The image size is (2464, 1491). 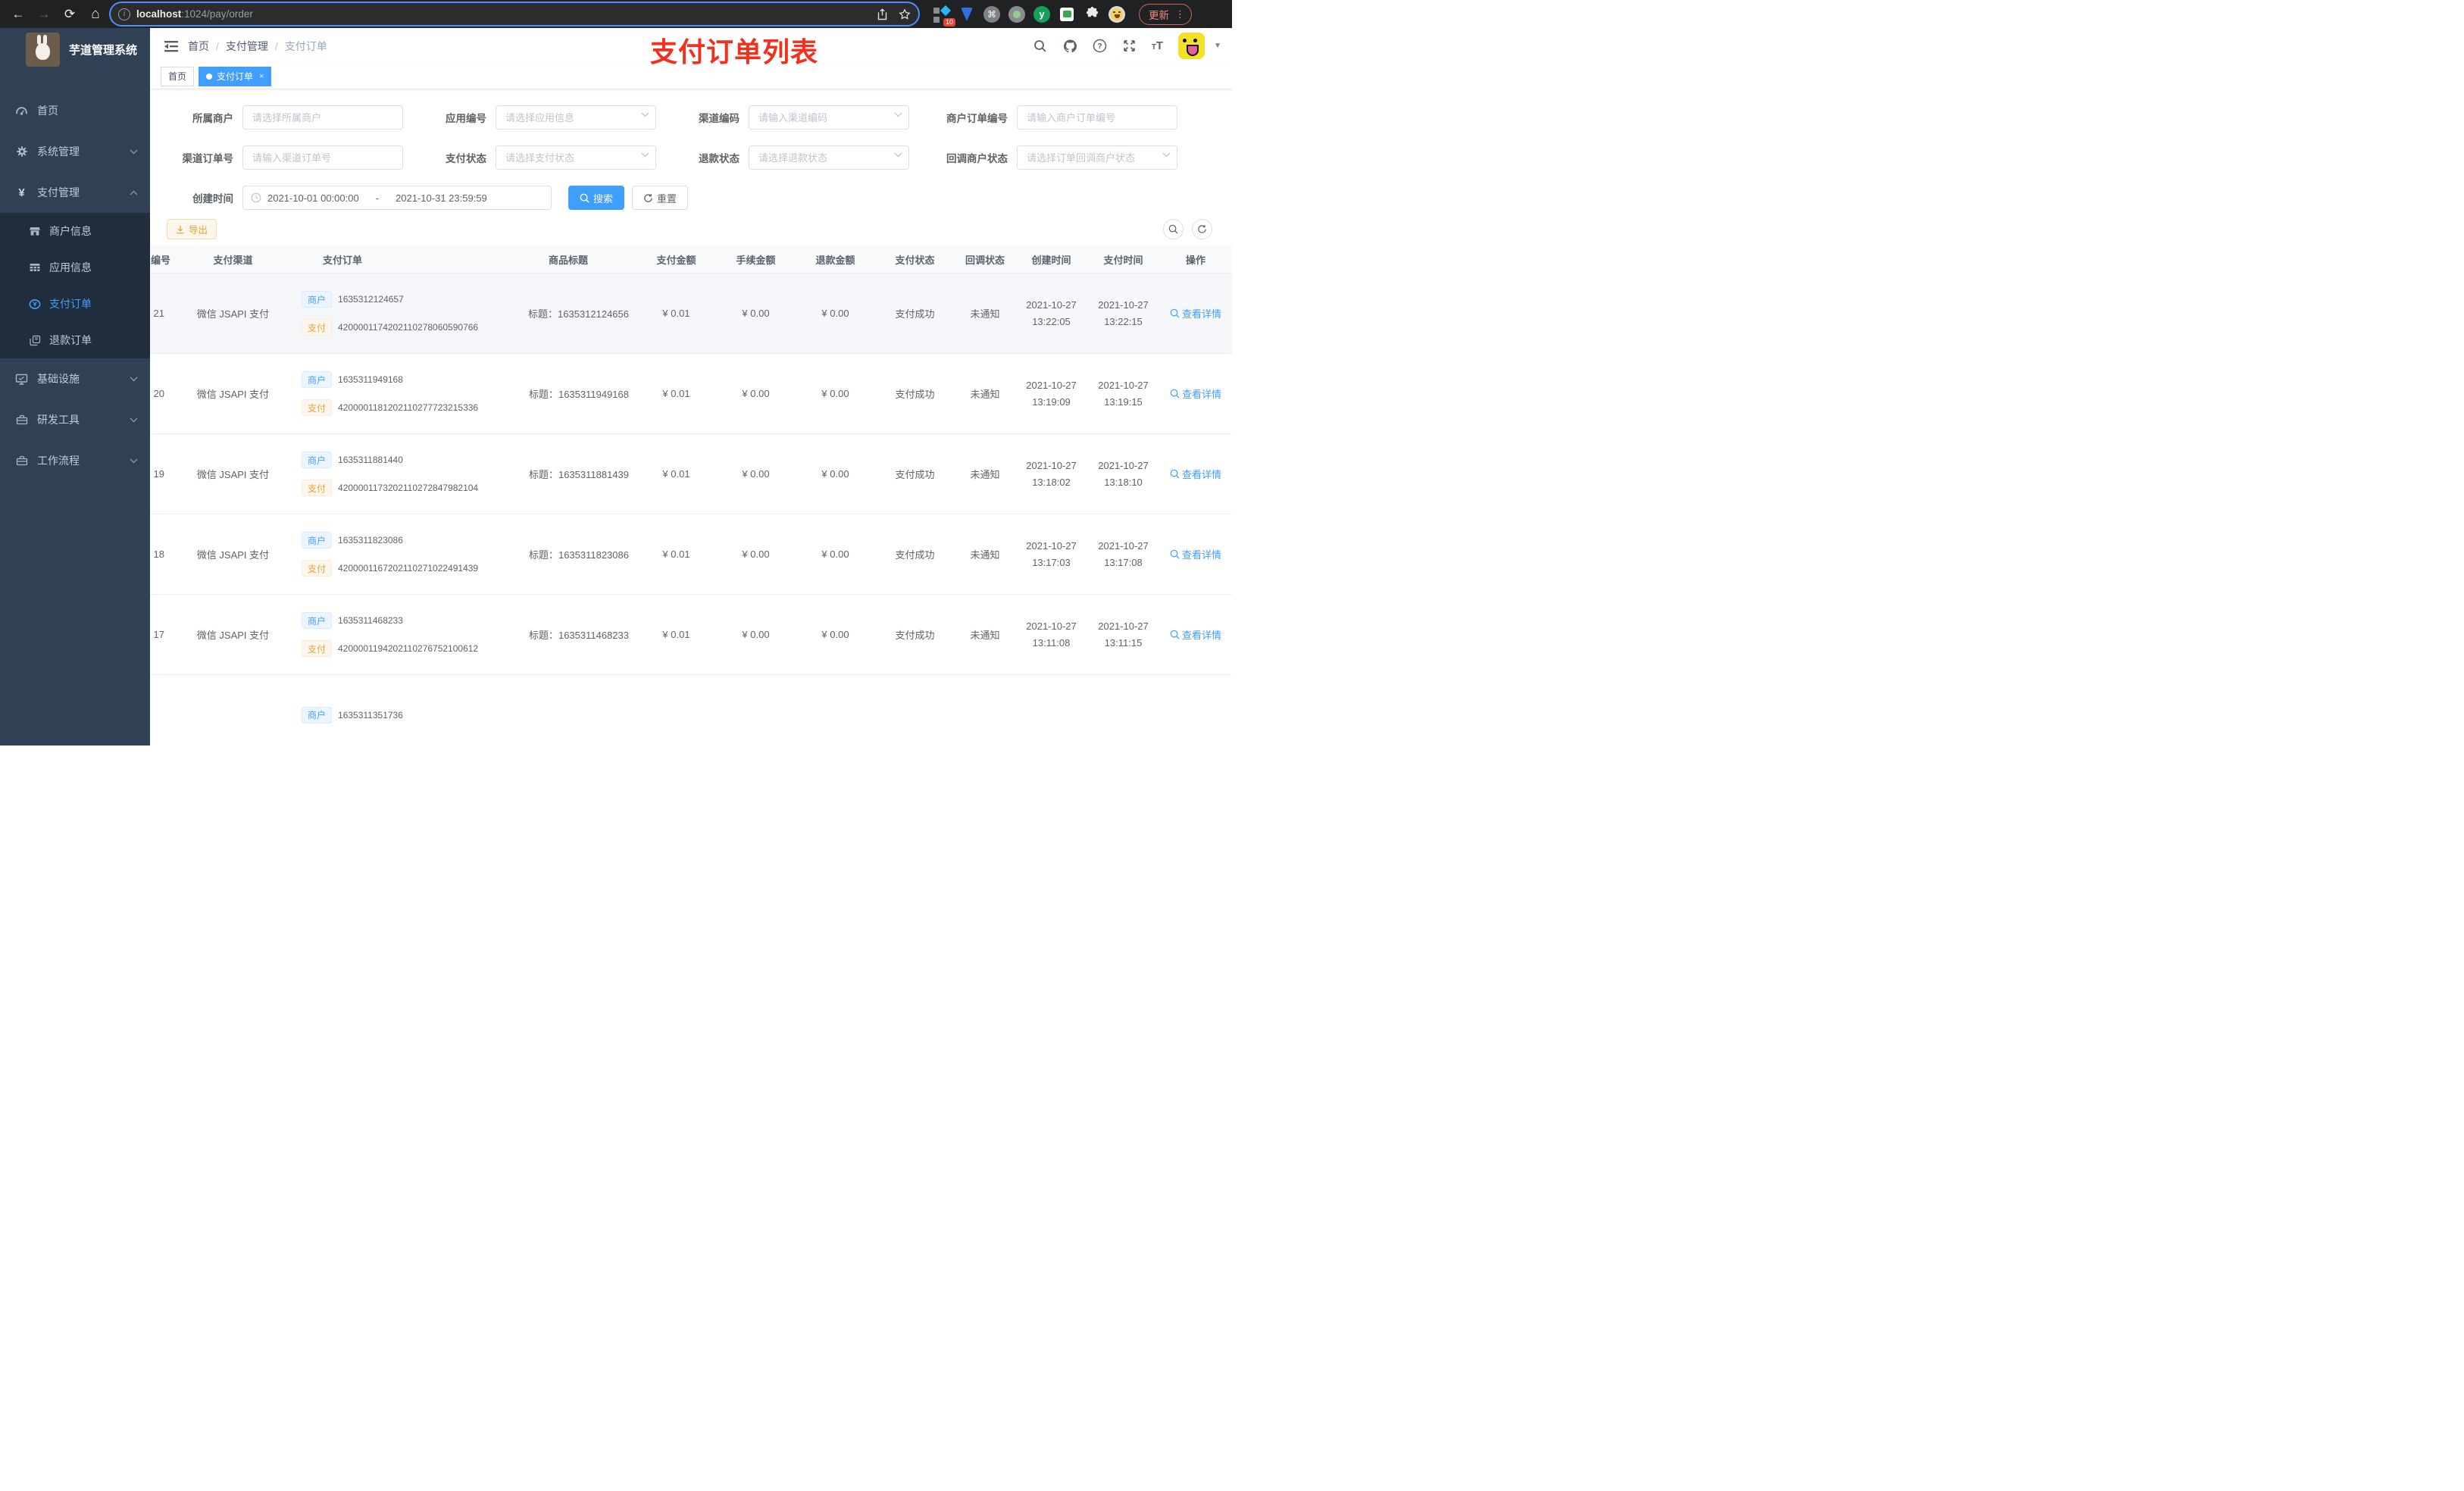 I want to click on cell-actions: 查看详情, so click(x=1195, y=634).